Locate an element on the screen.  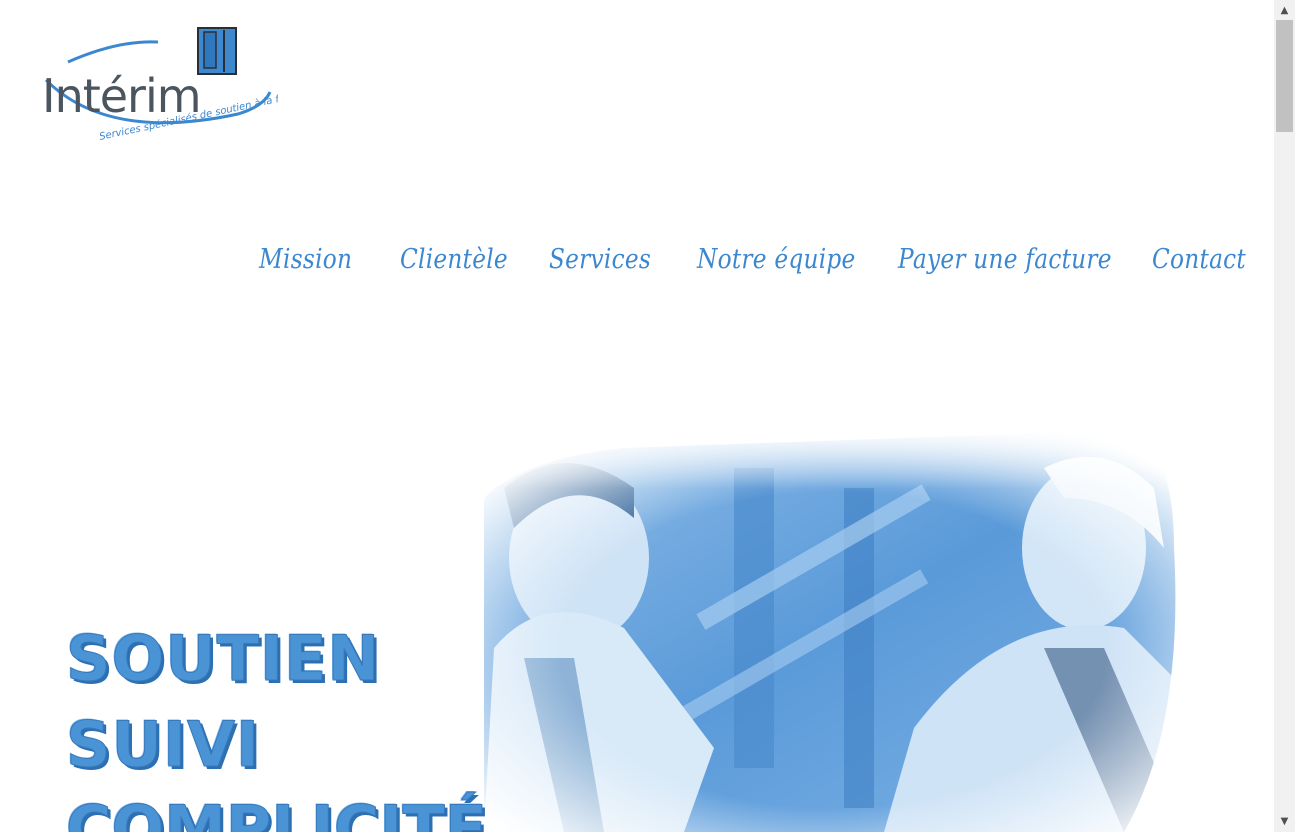
scrollbar-thumb is located at coordinates (1284, 76).